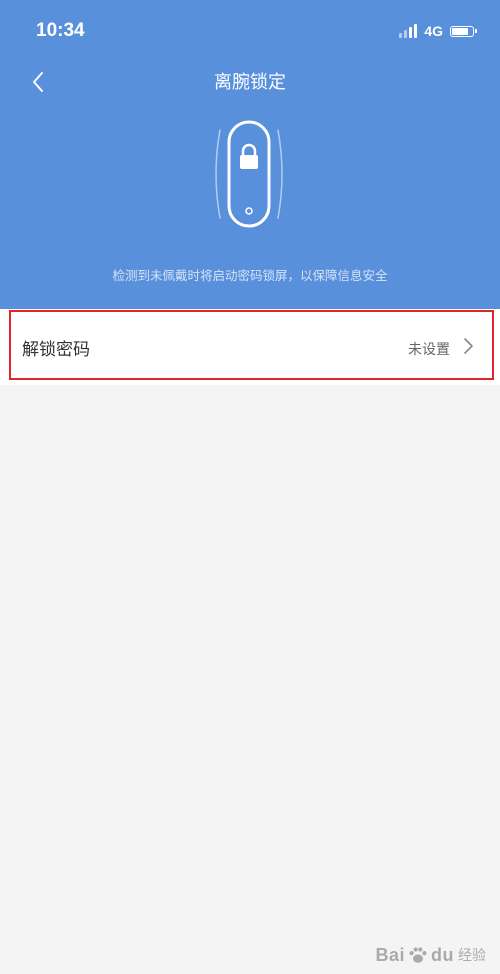  I want to click on band-lock-icon, so click(249, 174).